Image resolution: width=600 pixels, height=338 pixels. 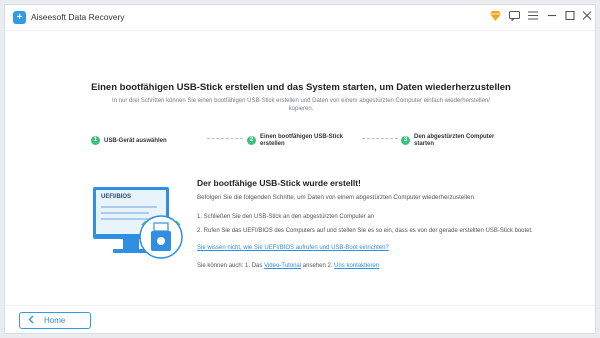 What do you see at coordinates (279, 183) in the screenshot?
I see `success-title: Der bootfähige USB-Stick wurde erstellt!` at bounding box center [279, 183].